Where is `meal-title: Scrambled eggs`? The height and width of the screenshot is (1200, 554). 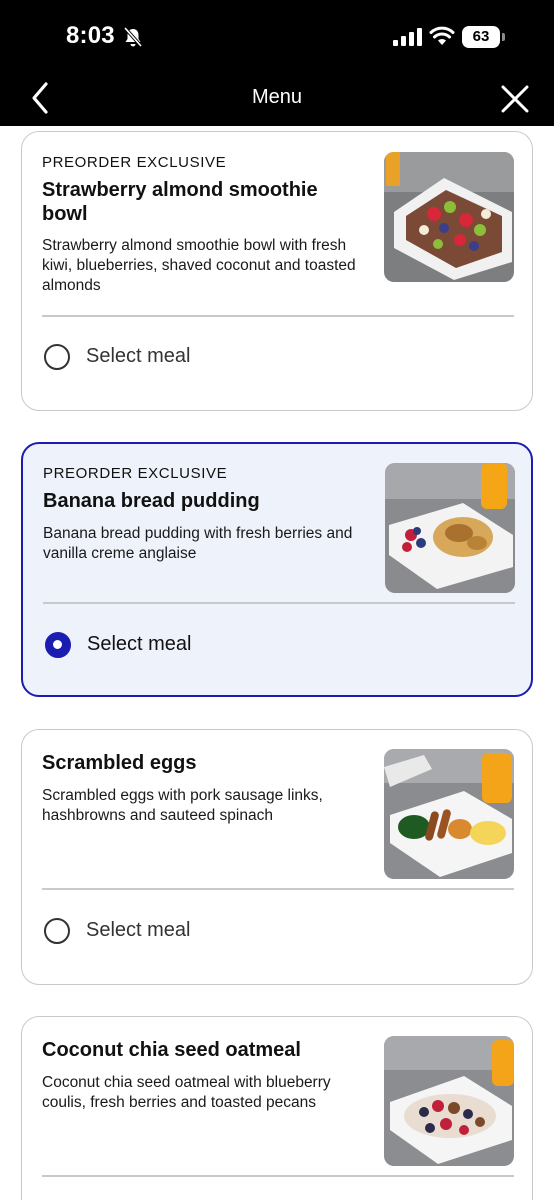
meal-title: Scrambled eggs is located at coordinates (119, 763).